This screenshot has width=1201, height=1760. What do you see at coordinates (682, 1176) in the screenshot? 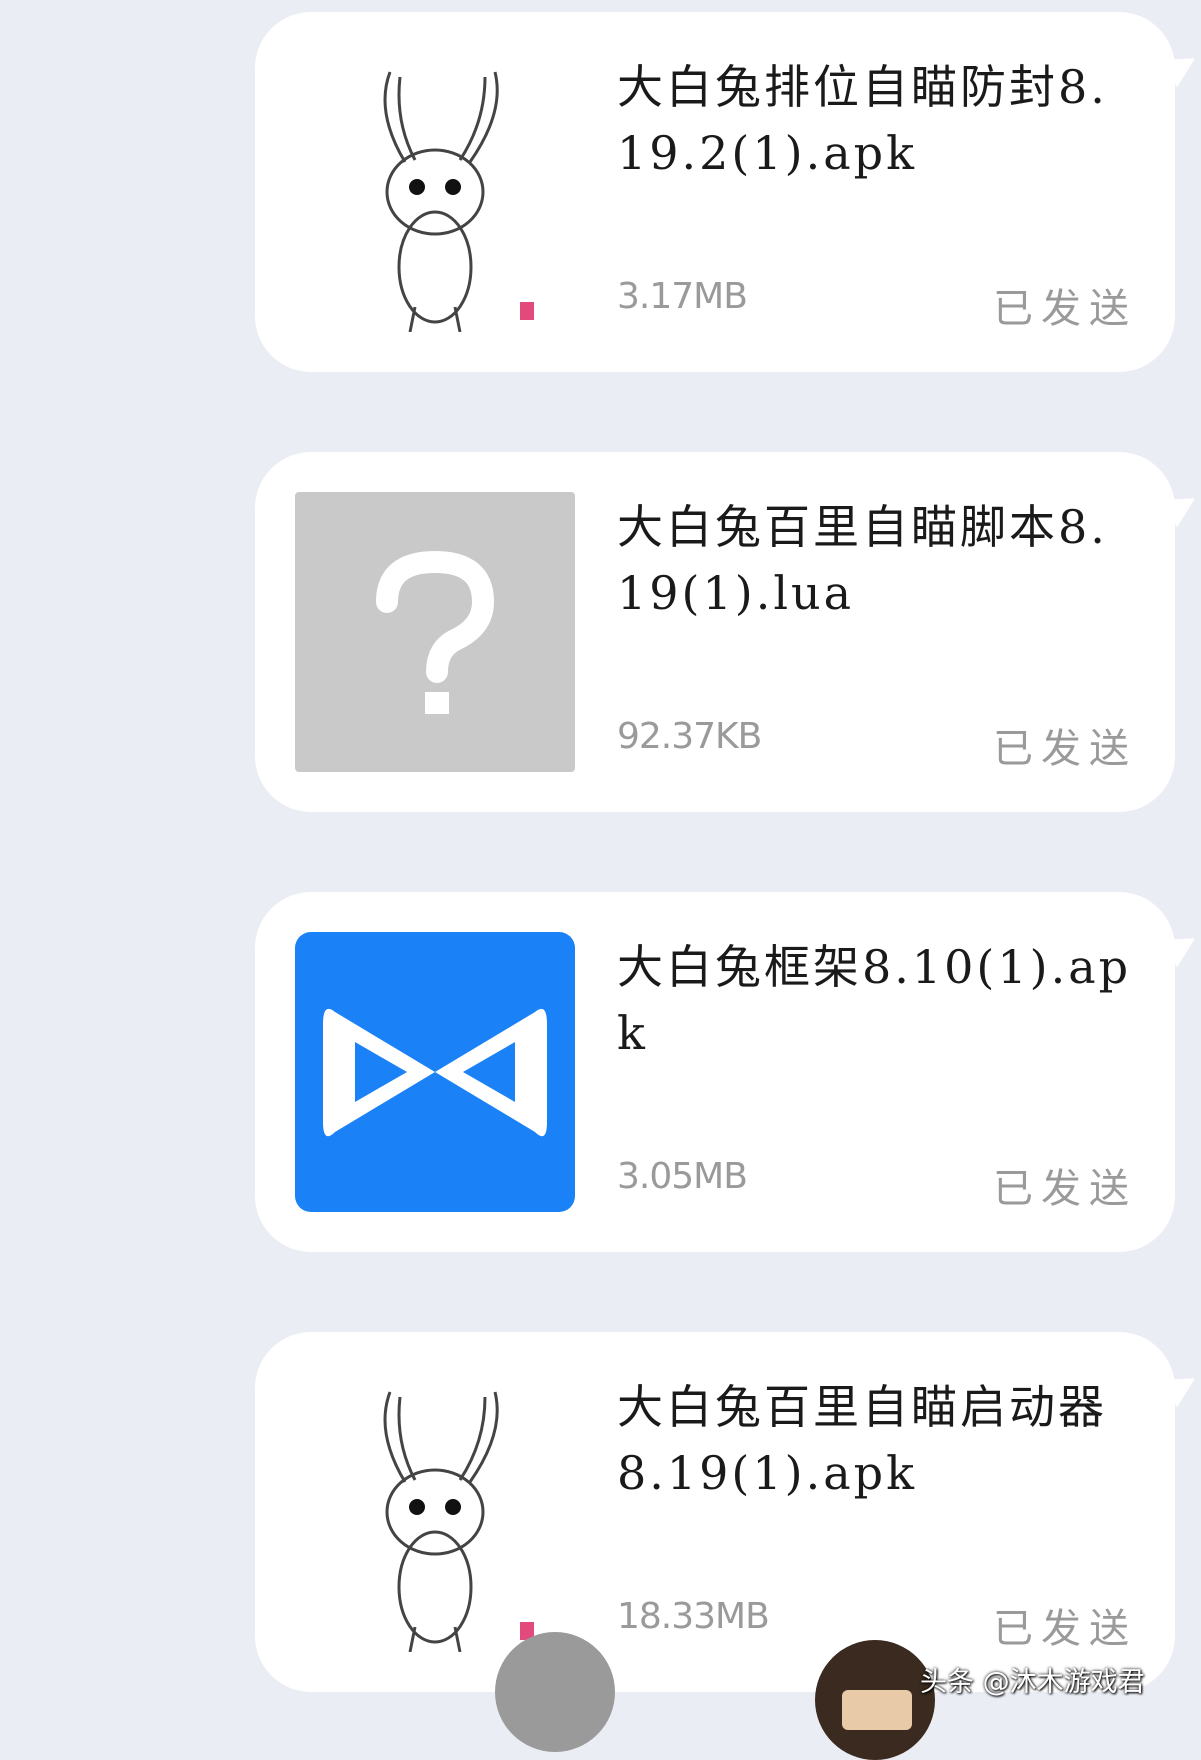
I see `file-size: 3.05MB` at bounding box center [682, 1176].